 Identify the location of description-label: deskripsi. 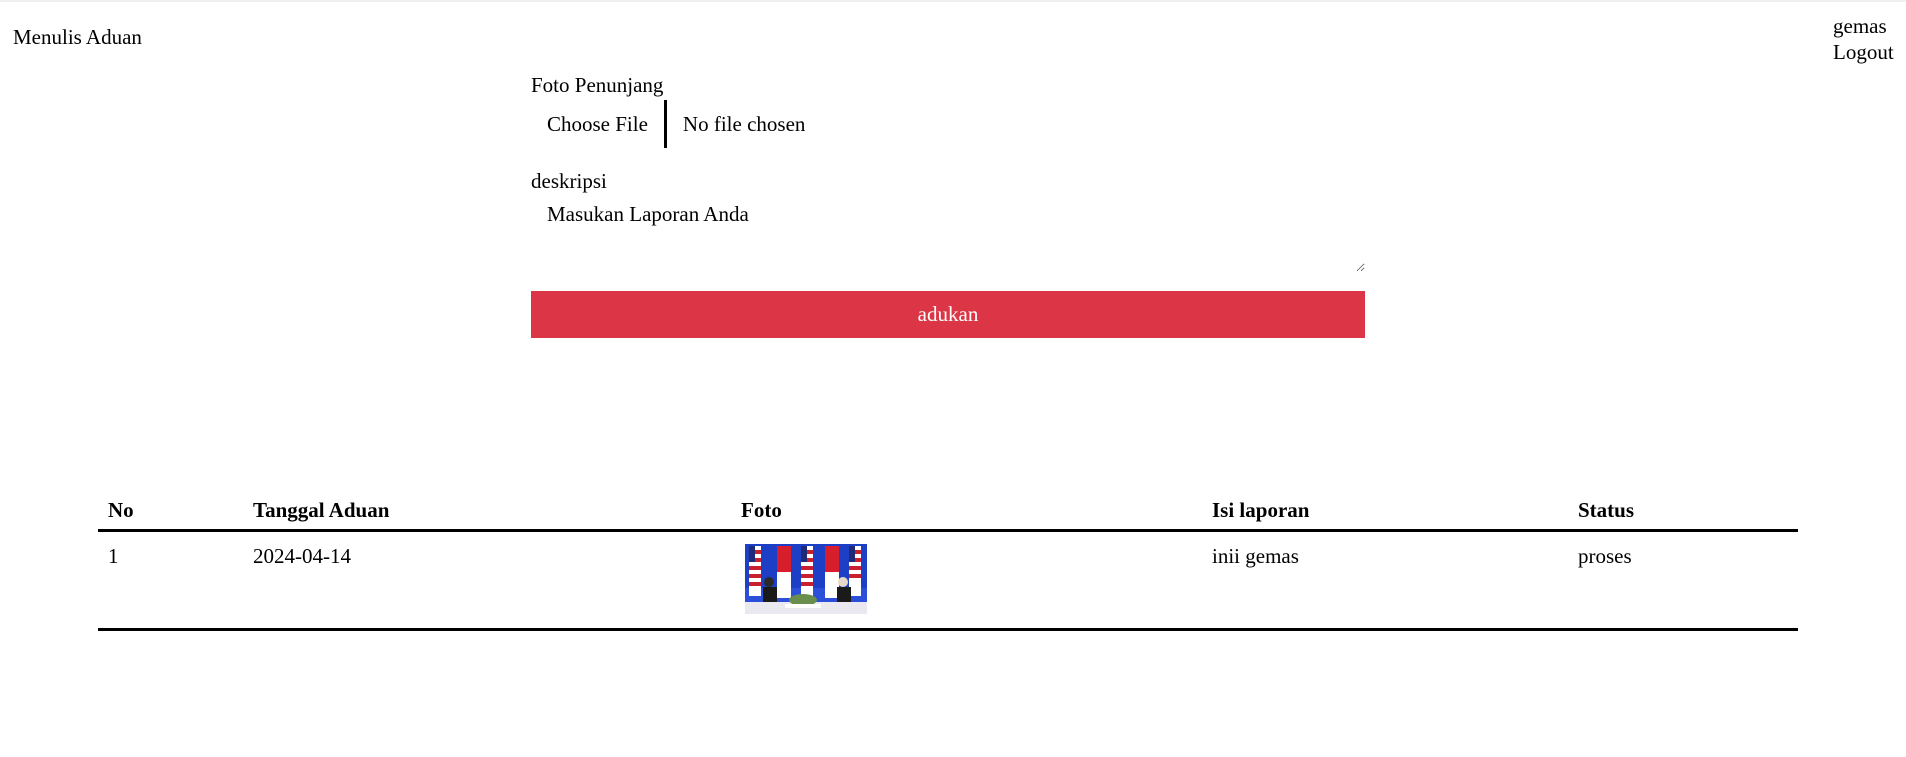
(569, 181).